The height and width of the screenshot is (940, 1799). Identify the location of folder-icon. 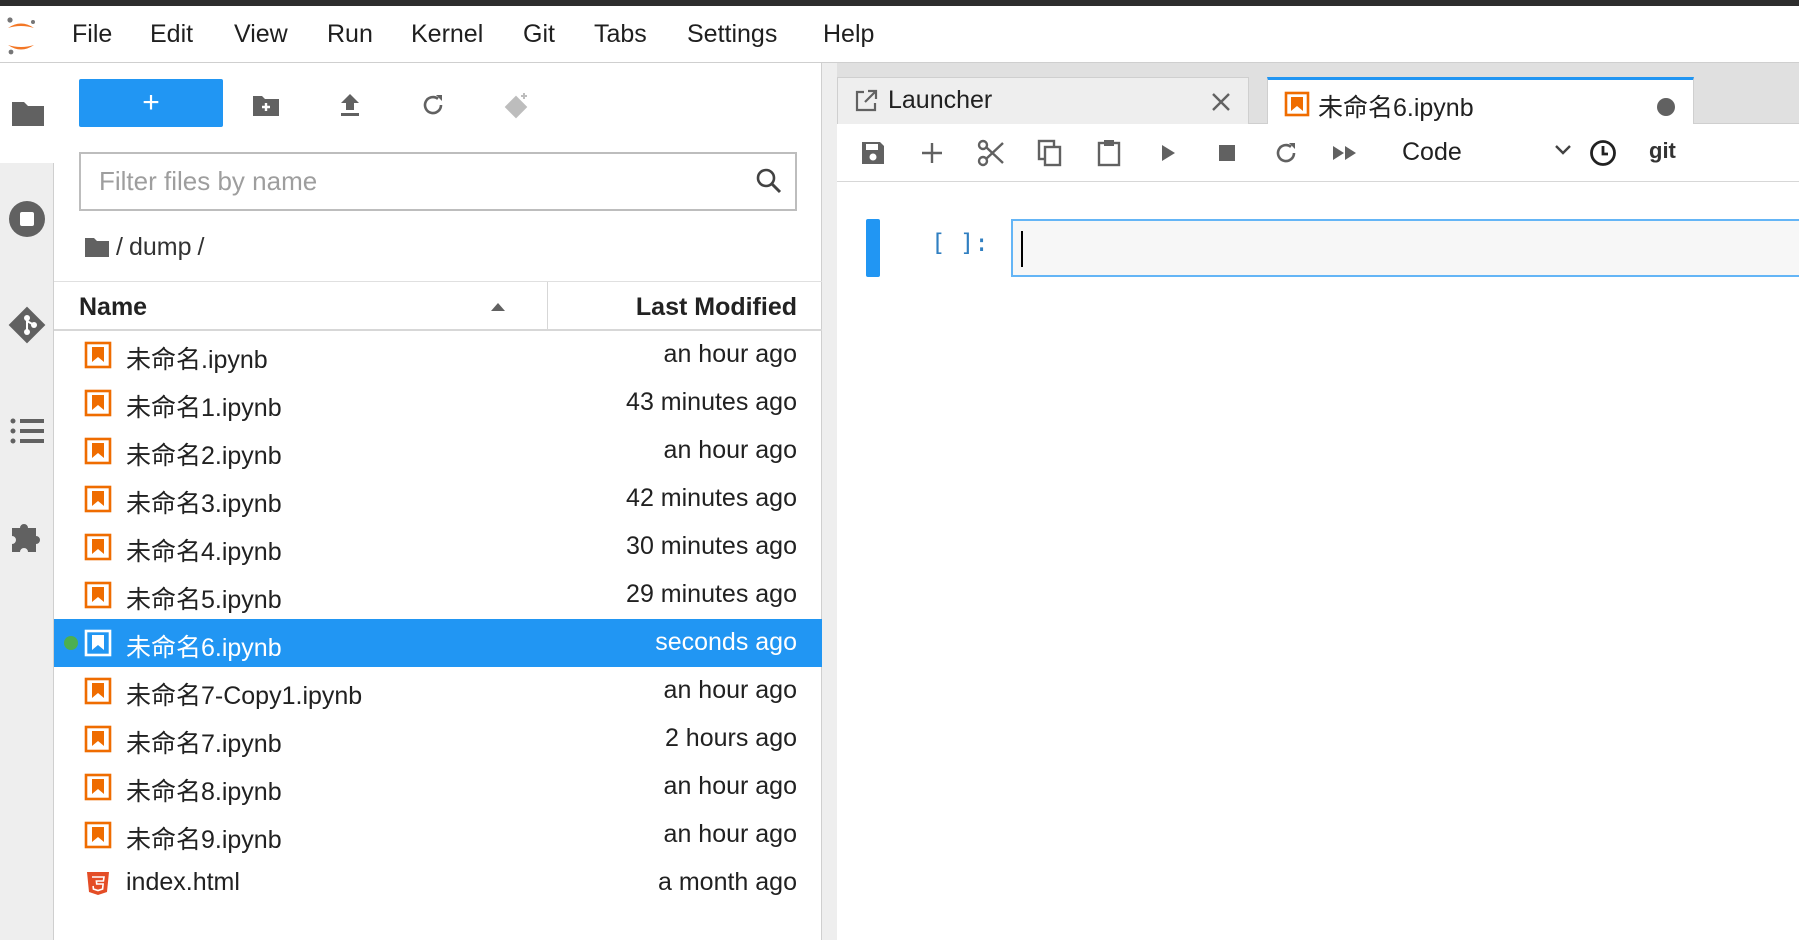
(27, 114).